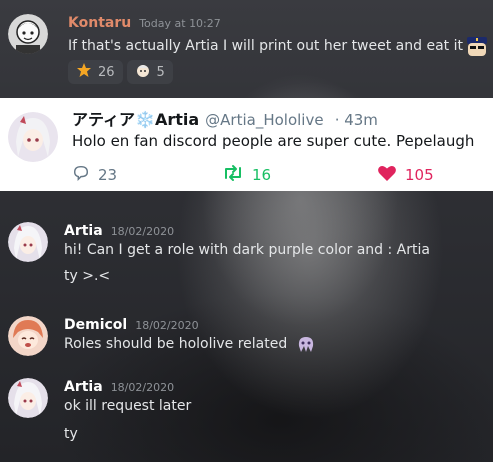  I want to click on message-text: ty, so click(71, 434).